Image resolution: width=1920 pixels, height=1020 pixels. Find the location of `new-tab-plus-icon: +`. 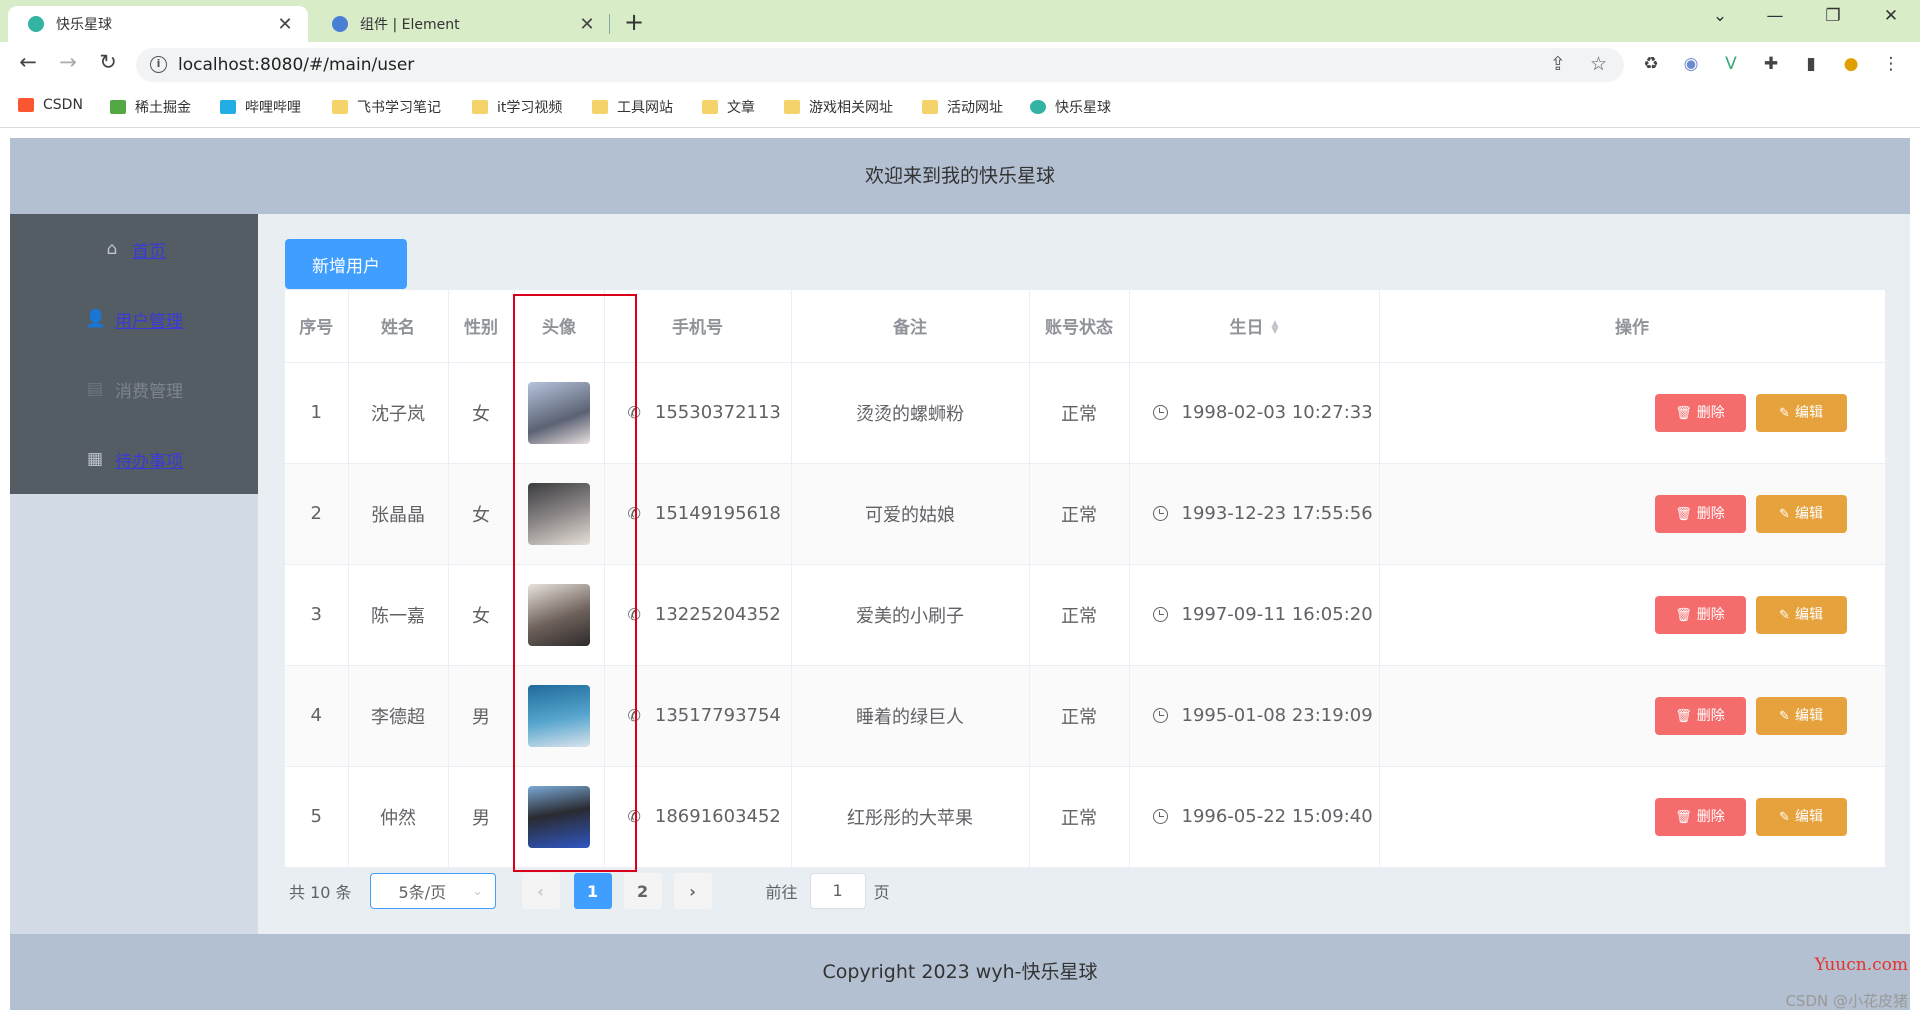

new-tab-plus-icon: + is located at coordinates (634, 22).